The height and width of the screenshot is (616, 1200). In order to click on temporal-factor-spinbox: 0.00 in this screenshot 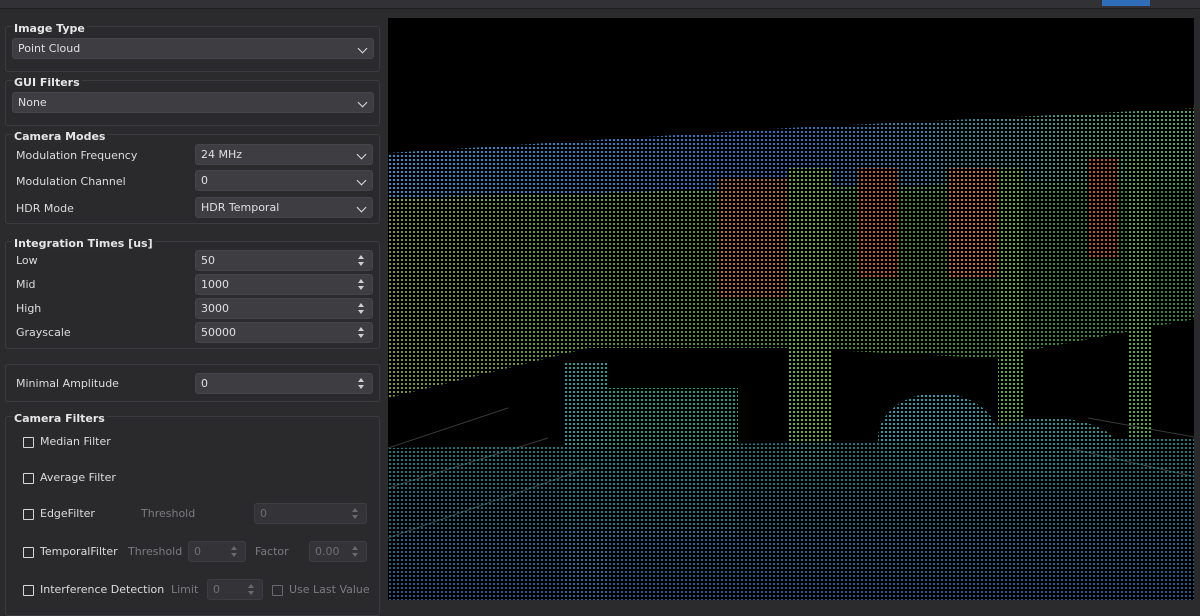, I will do `click(338, 551)`.